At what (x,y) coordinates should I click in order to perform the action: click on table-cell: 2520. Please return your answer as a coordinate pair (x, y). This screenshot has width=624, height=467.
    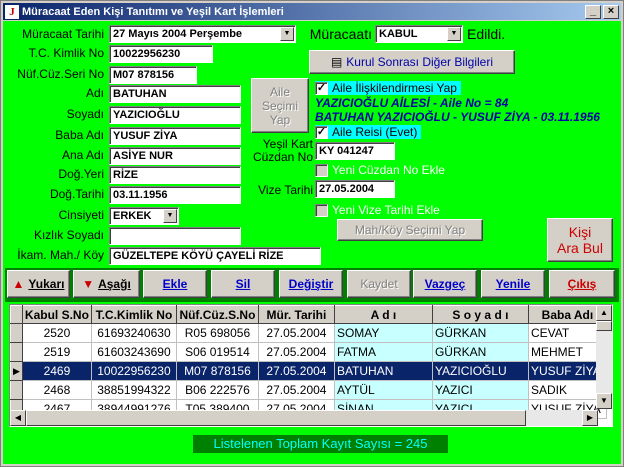
    Looking at the image, I should click on (57, 333).